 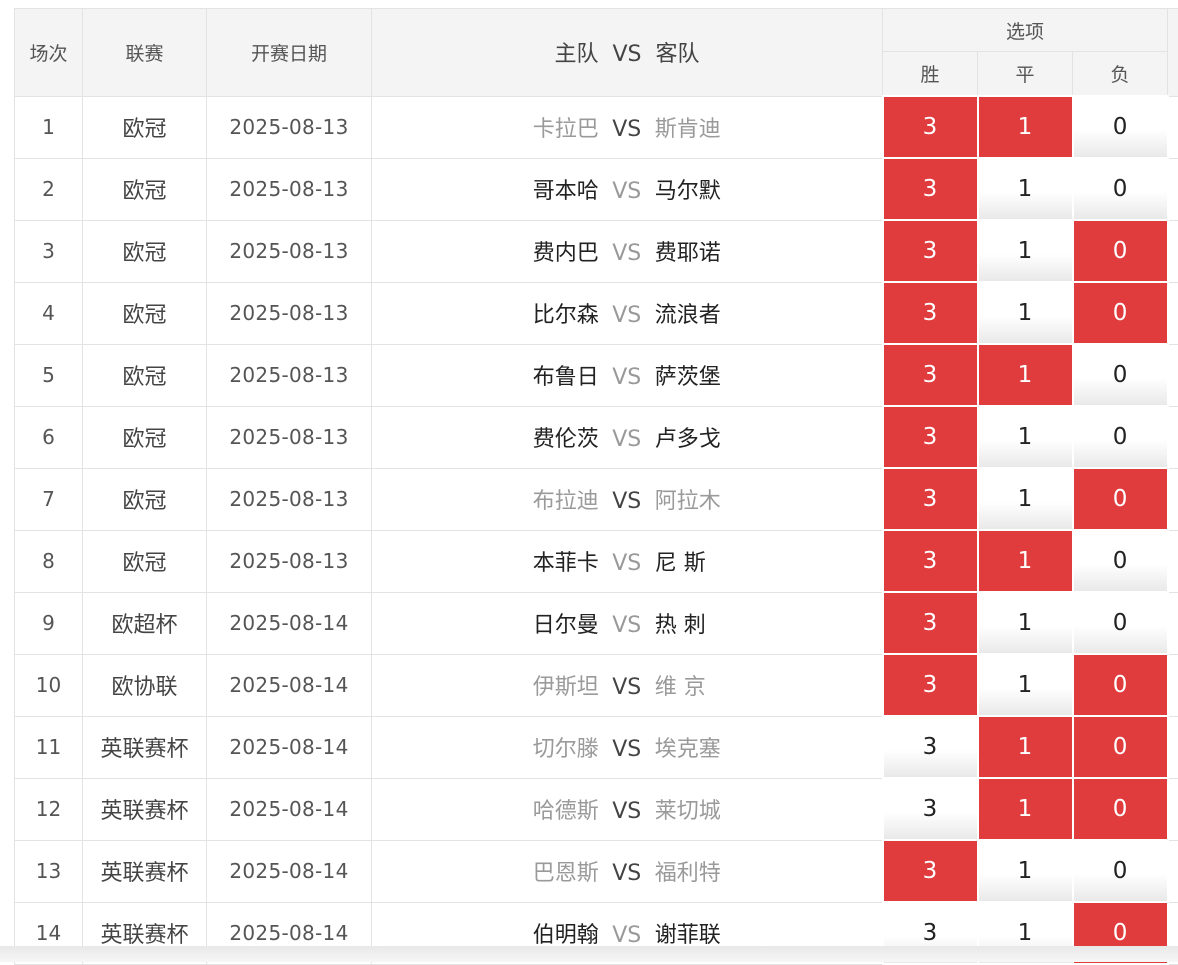 I want to click on table-row: 3欧冠2025-08-13费内巴VS费耶诺310, so click(x=596, y=251).